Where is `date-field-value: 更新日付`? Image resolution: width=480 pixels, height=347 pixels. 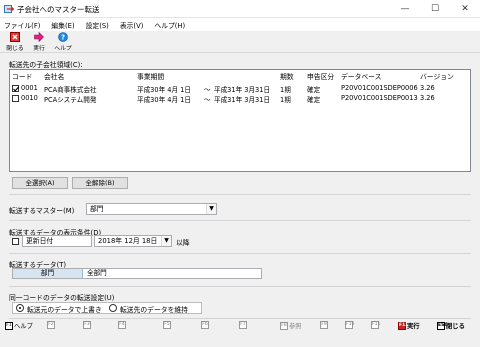
date-field-value: 更新日付 is located at coordinates (40, 241).